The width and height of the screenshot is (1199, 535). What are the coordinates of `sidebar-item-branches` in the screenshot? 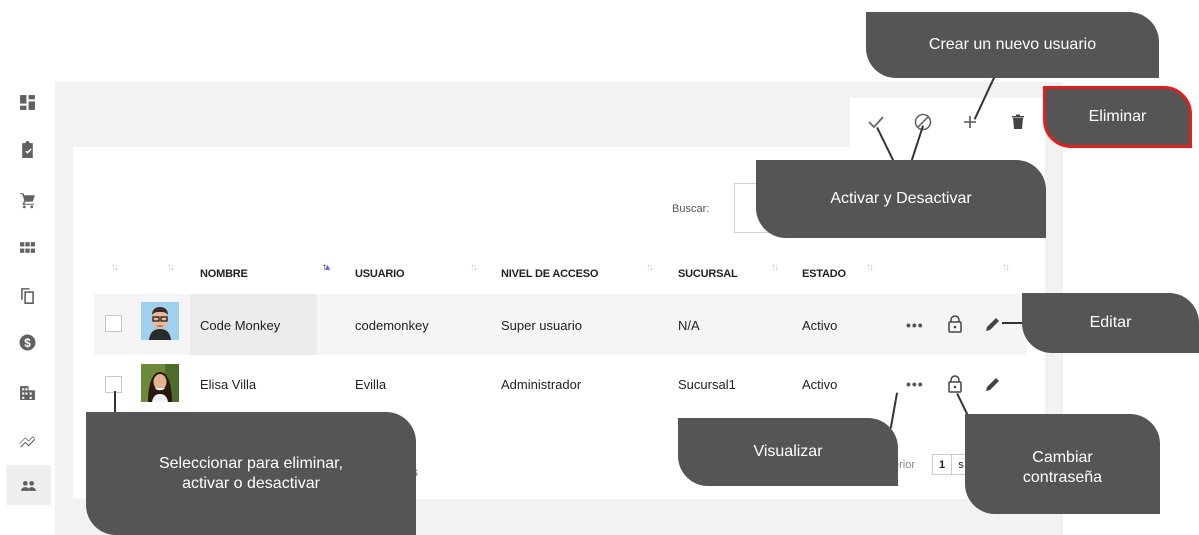 It's located at (27, 392).